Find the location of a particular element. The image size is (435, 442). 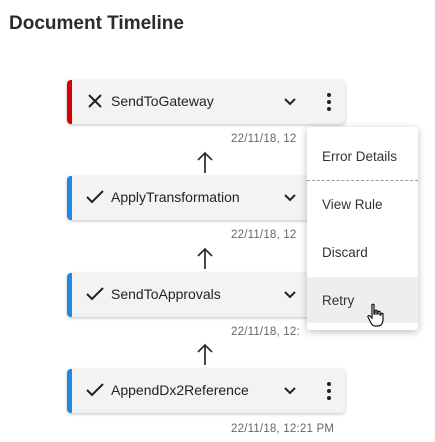

step-timestamp: 22/11/18, 12:21 PM is located at coordinates (283, 429).